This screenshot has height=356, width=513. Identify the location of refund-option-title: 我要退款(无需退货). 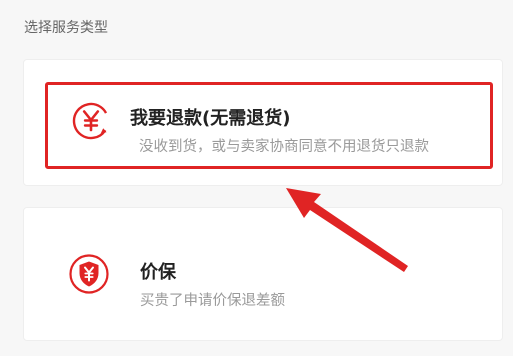
(210, 118).